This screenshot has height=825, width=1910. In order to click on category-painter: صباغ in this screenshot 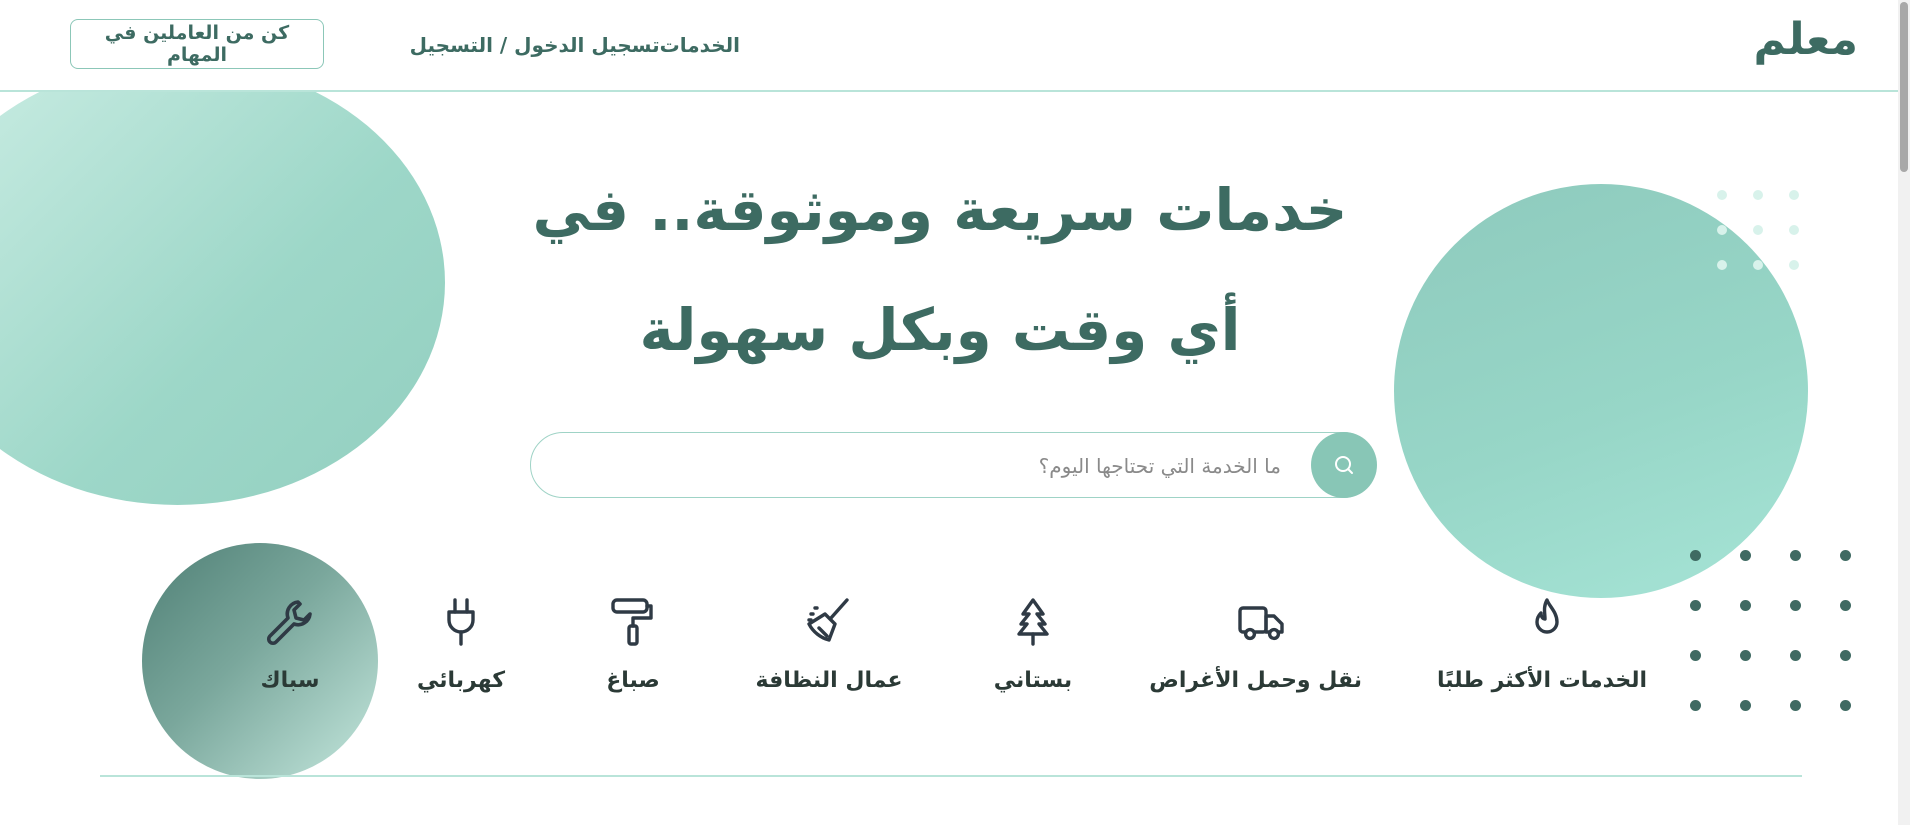, I will do `click(633, 644)`.